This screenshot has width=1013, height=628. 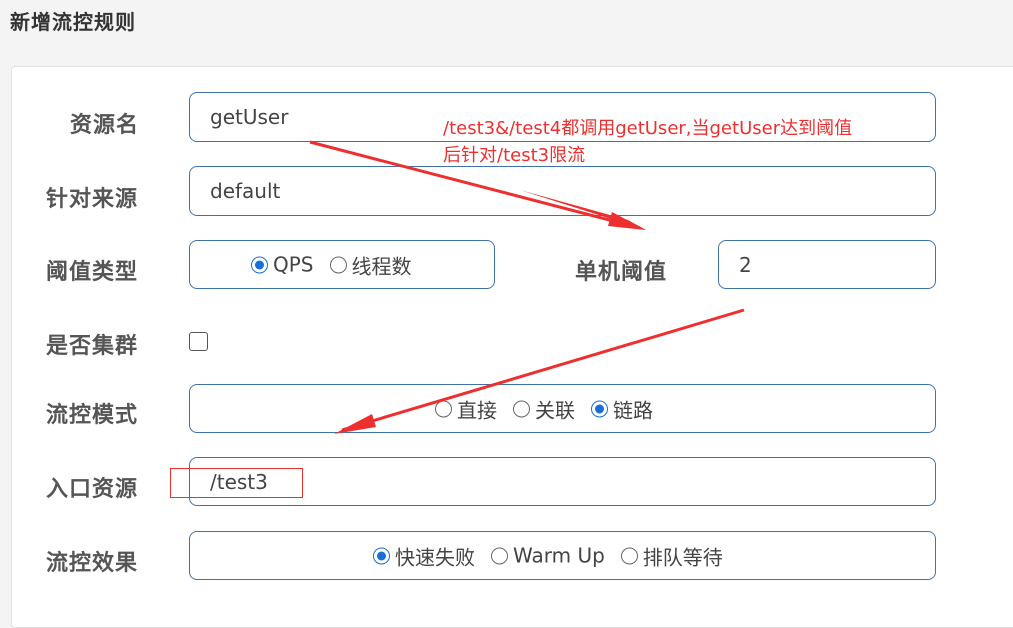 I want to click on cluster-checkbox, so click(x=198, y=341).